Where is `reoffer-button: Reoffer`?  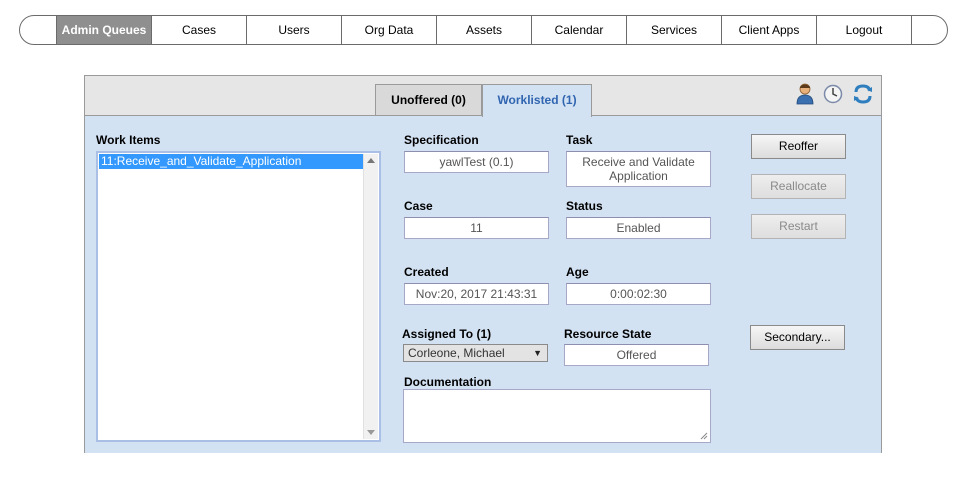 reoffer-button: Reoffer is located at coordinates (798, 146).